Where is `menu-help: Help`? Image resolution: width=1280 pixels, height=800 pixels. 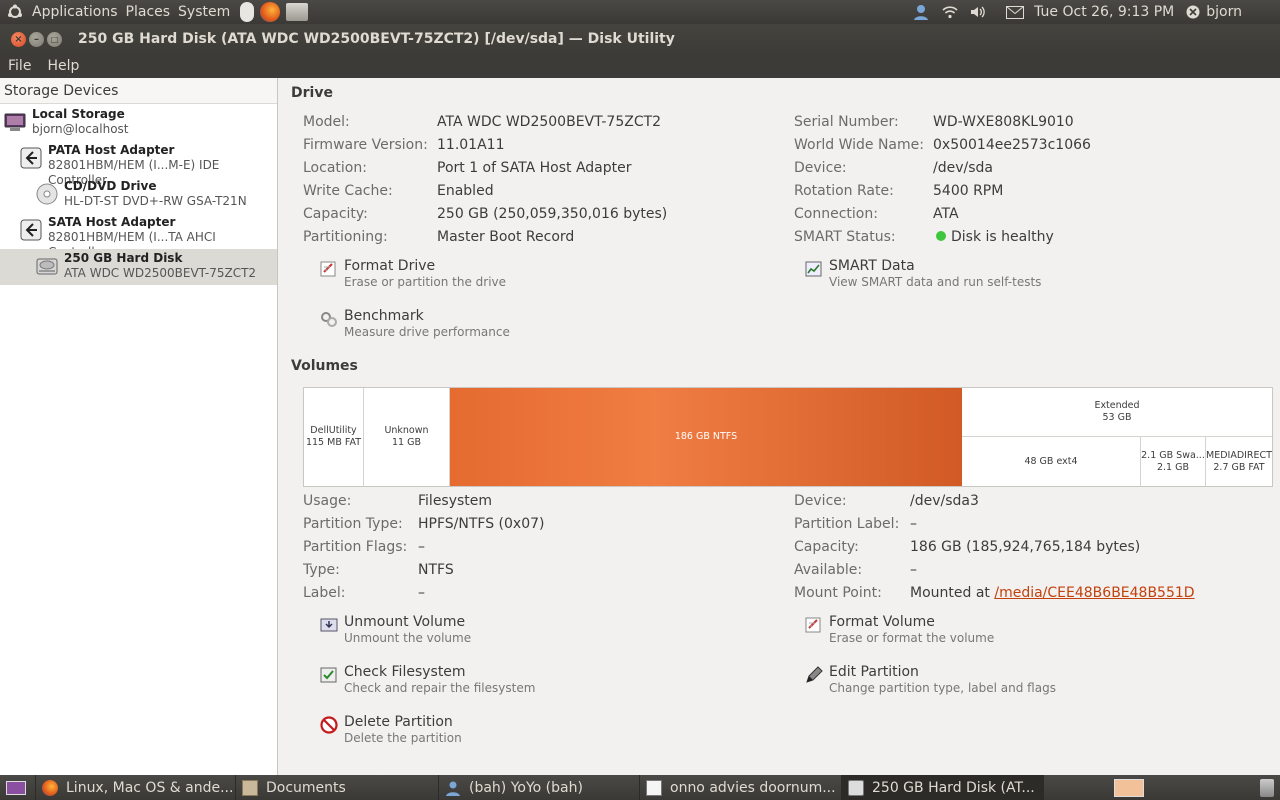
menu-help: Help is located at coordinates (63, 66).